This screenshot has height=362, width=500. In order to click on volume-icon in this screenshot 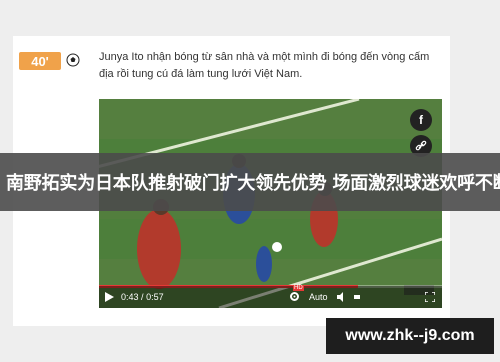, I will do `click(342, 297)`.